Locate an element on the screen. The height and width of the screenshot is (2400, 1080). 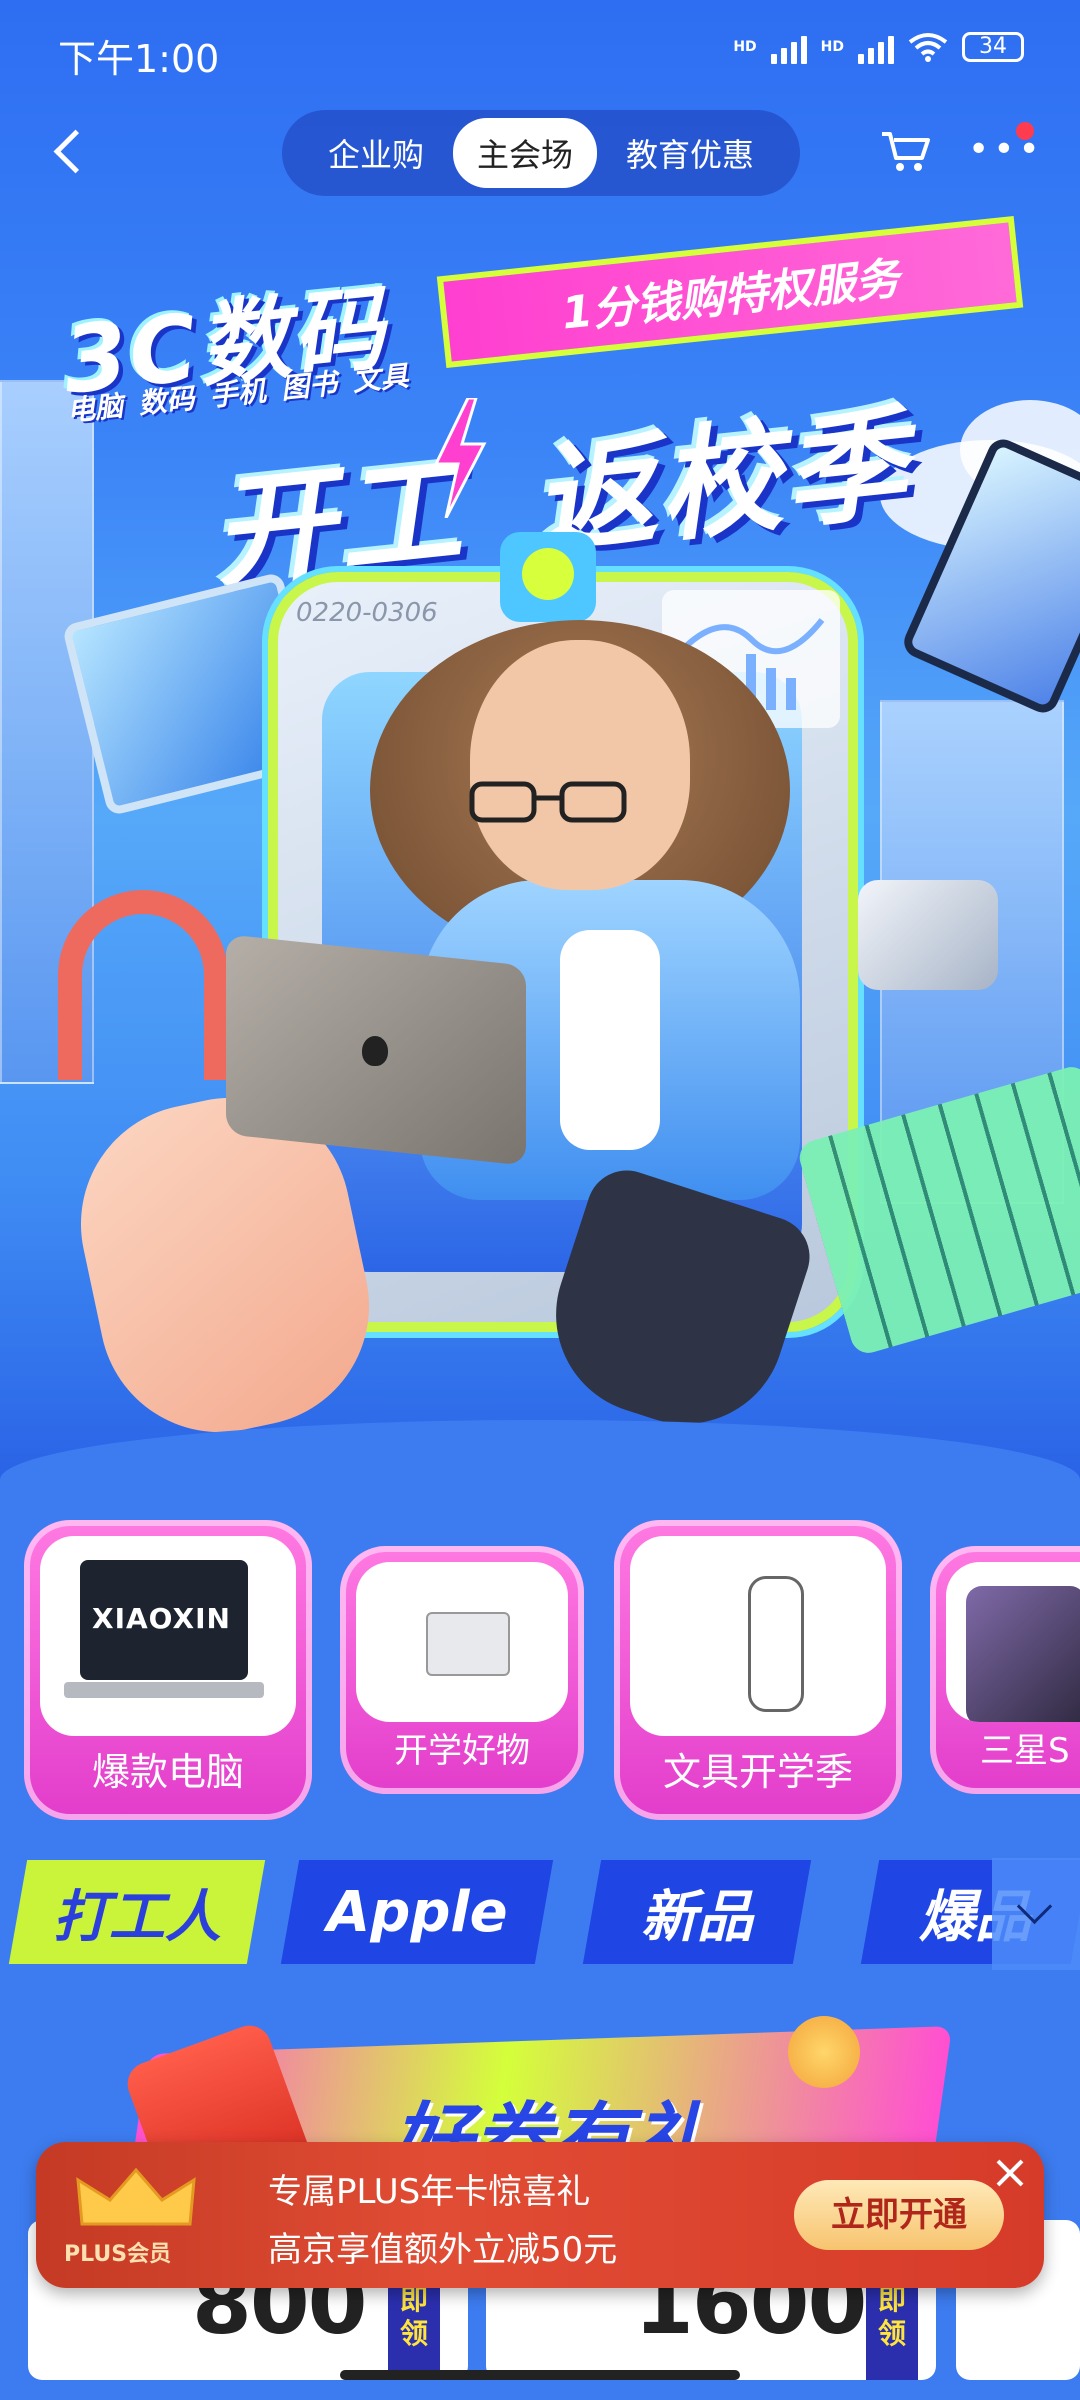
plus-badge: PLUS会员 is located at coordinates (118, 2254).